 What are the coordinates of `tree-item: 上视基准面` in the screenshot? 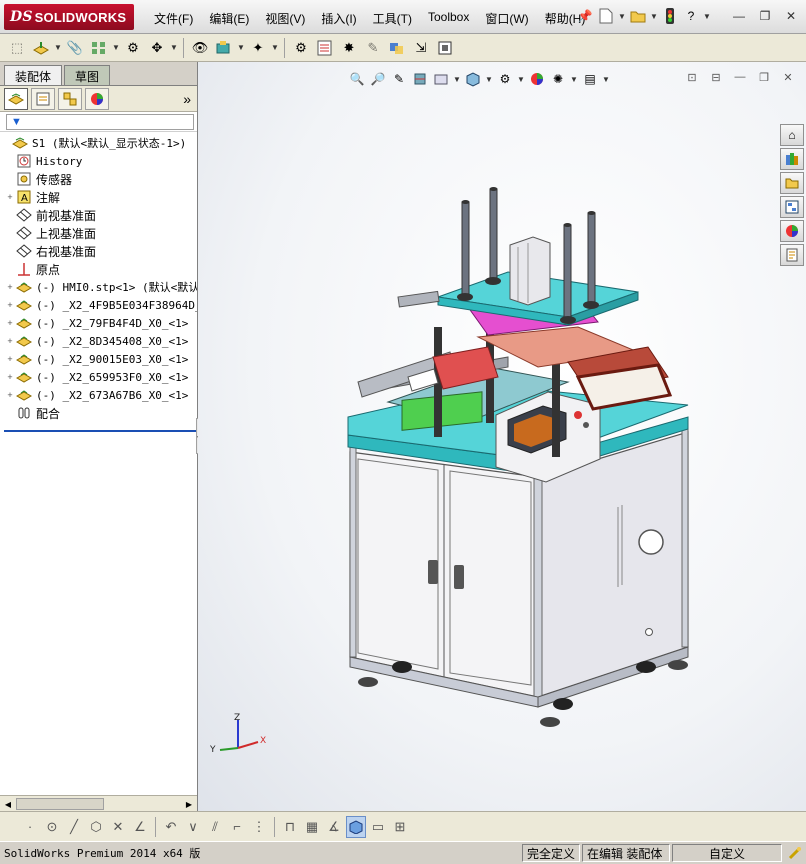 It's located at (98, 233).